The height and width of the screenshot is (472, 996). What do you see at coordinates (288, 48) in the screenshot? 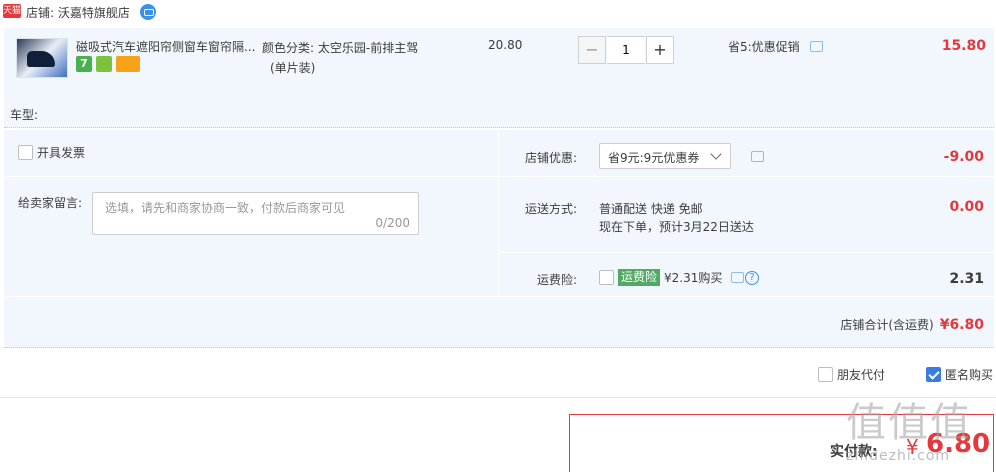
I see `sku-label: 颜色分类:` at bounding box center [288, 48].